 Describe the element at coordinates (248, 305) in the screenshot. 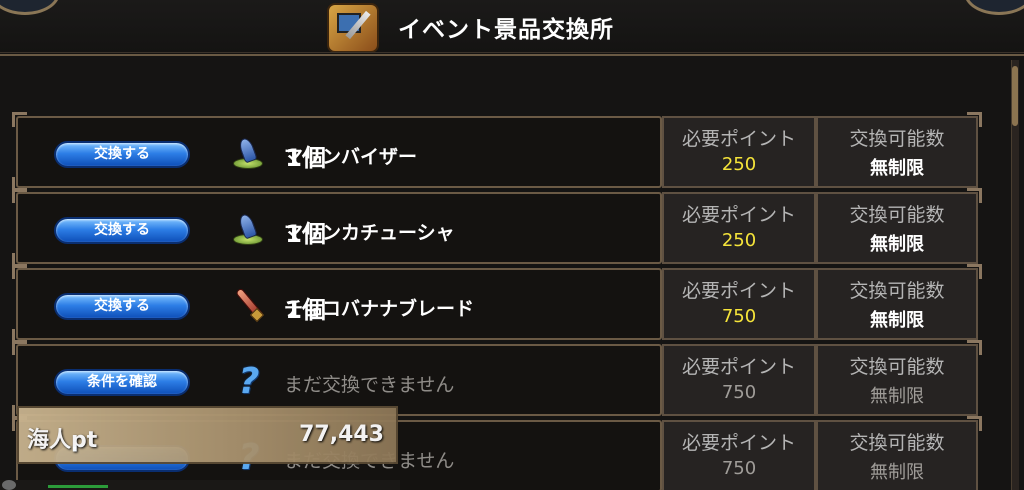

I see `blade-icon` at that location.